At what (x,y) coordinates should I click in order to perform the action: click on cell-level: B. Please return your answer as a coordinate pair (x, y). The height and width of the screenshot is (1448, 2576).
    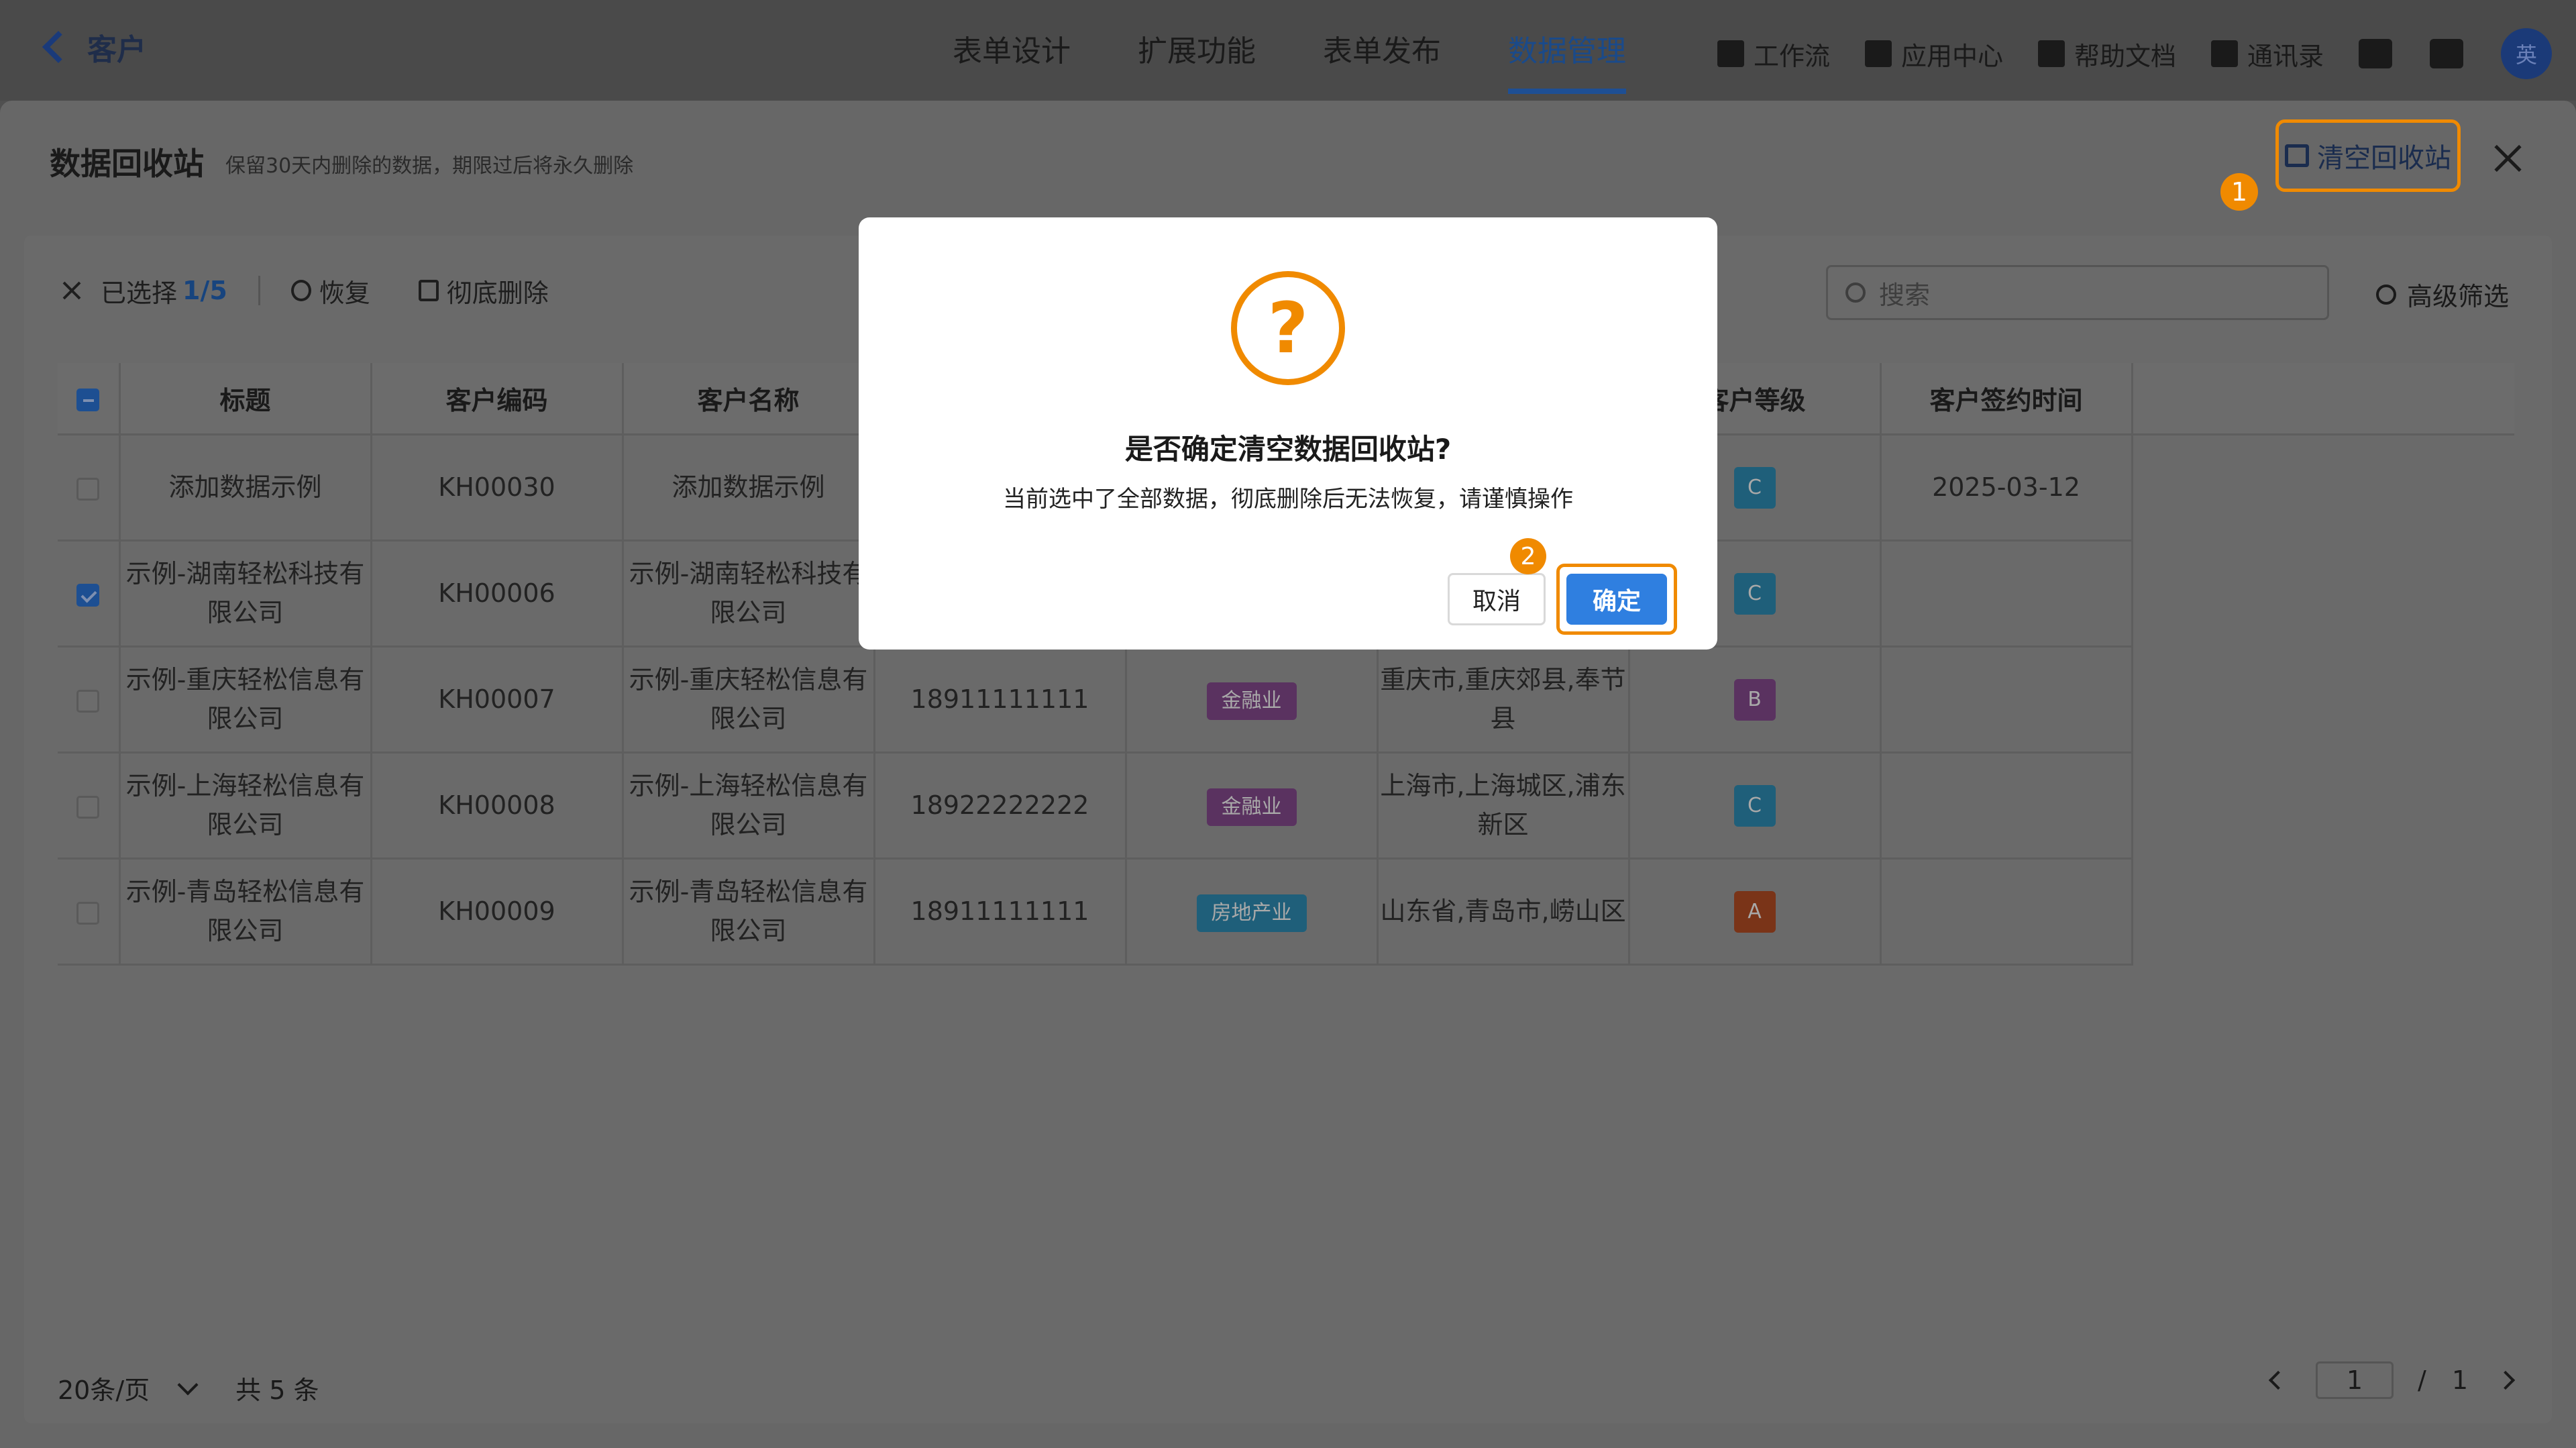
    Looking at the image, I should click on (1755, 700).